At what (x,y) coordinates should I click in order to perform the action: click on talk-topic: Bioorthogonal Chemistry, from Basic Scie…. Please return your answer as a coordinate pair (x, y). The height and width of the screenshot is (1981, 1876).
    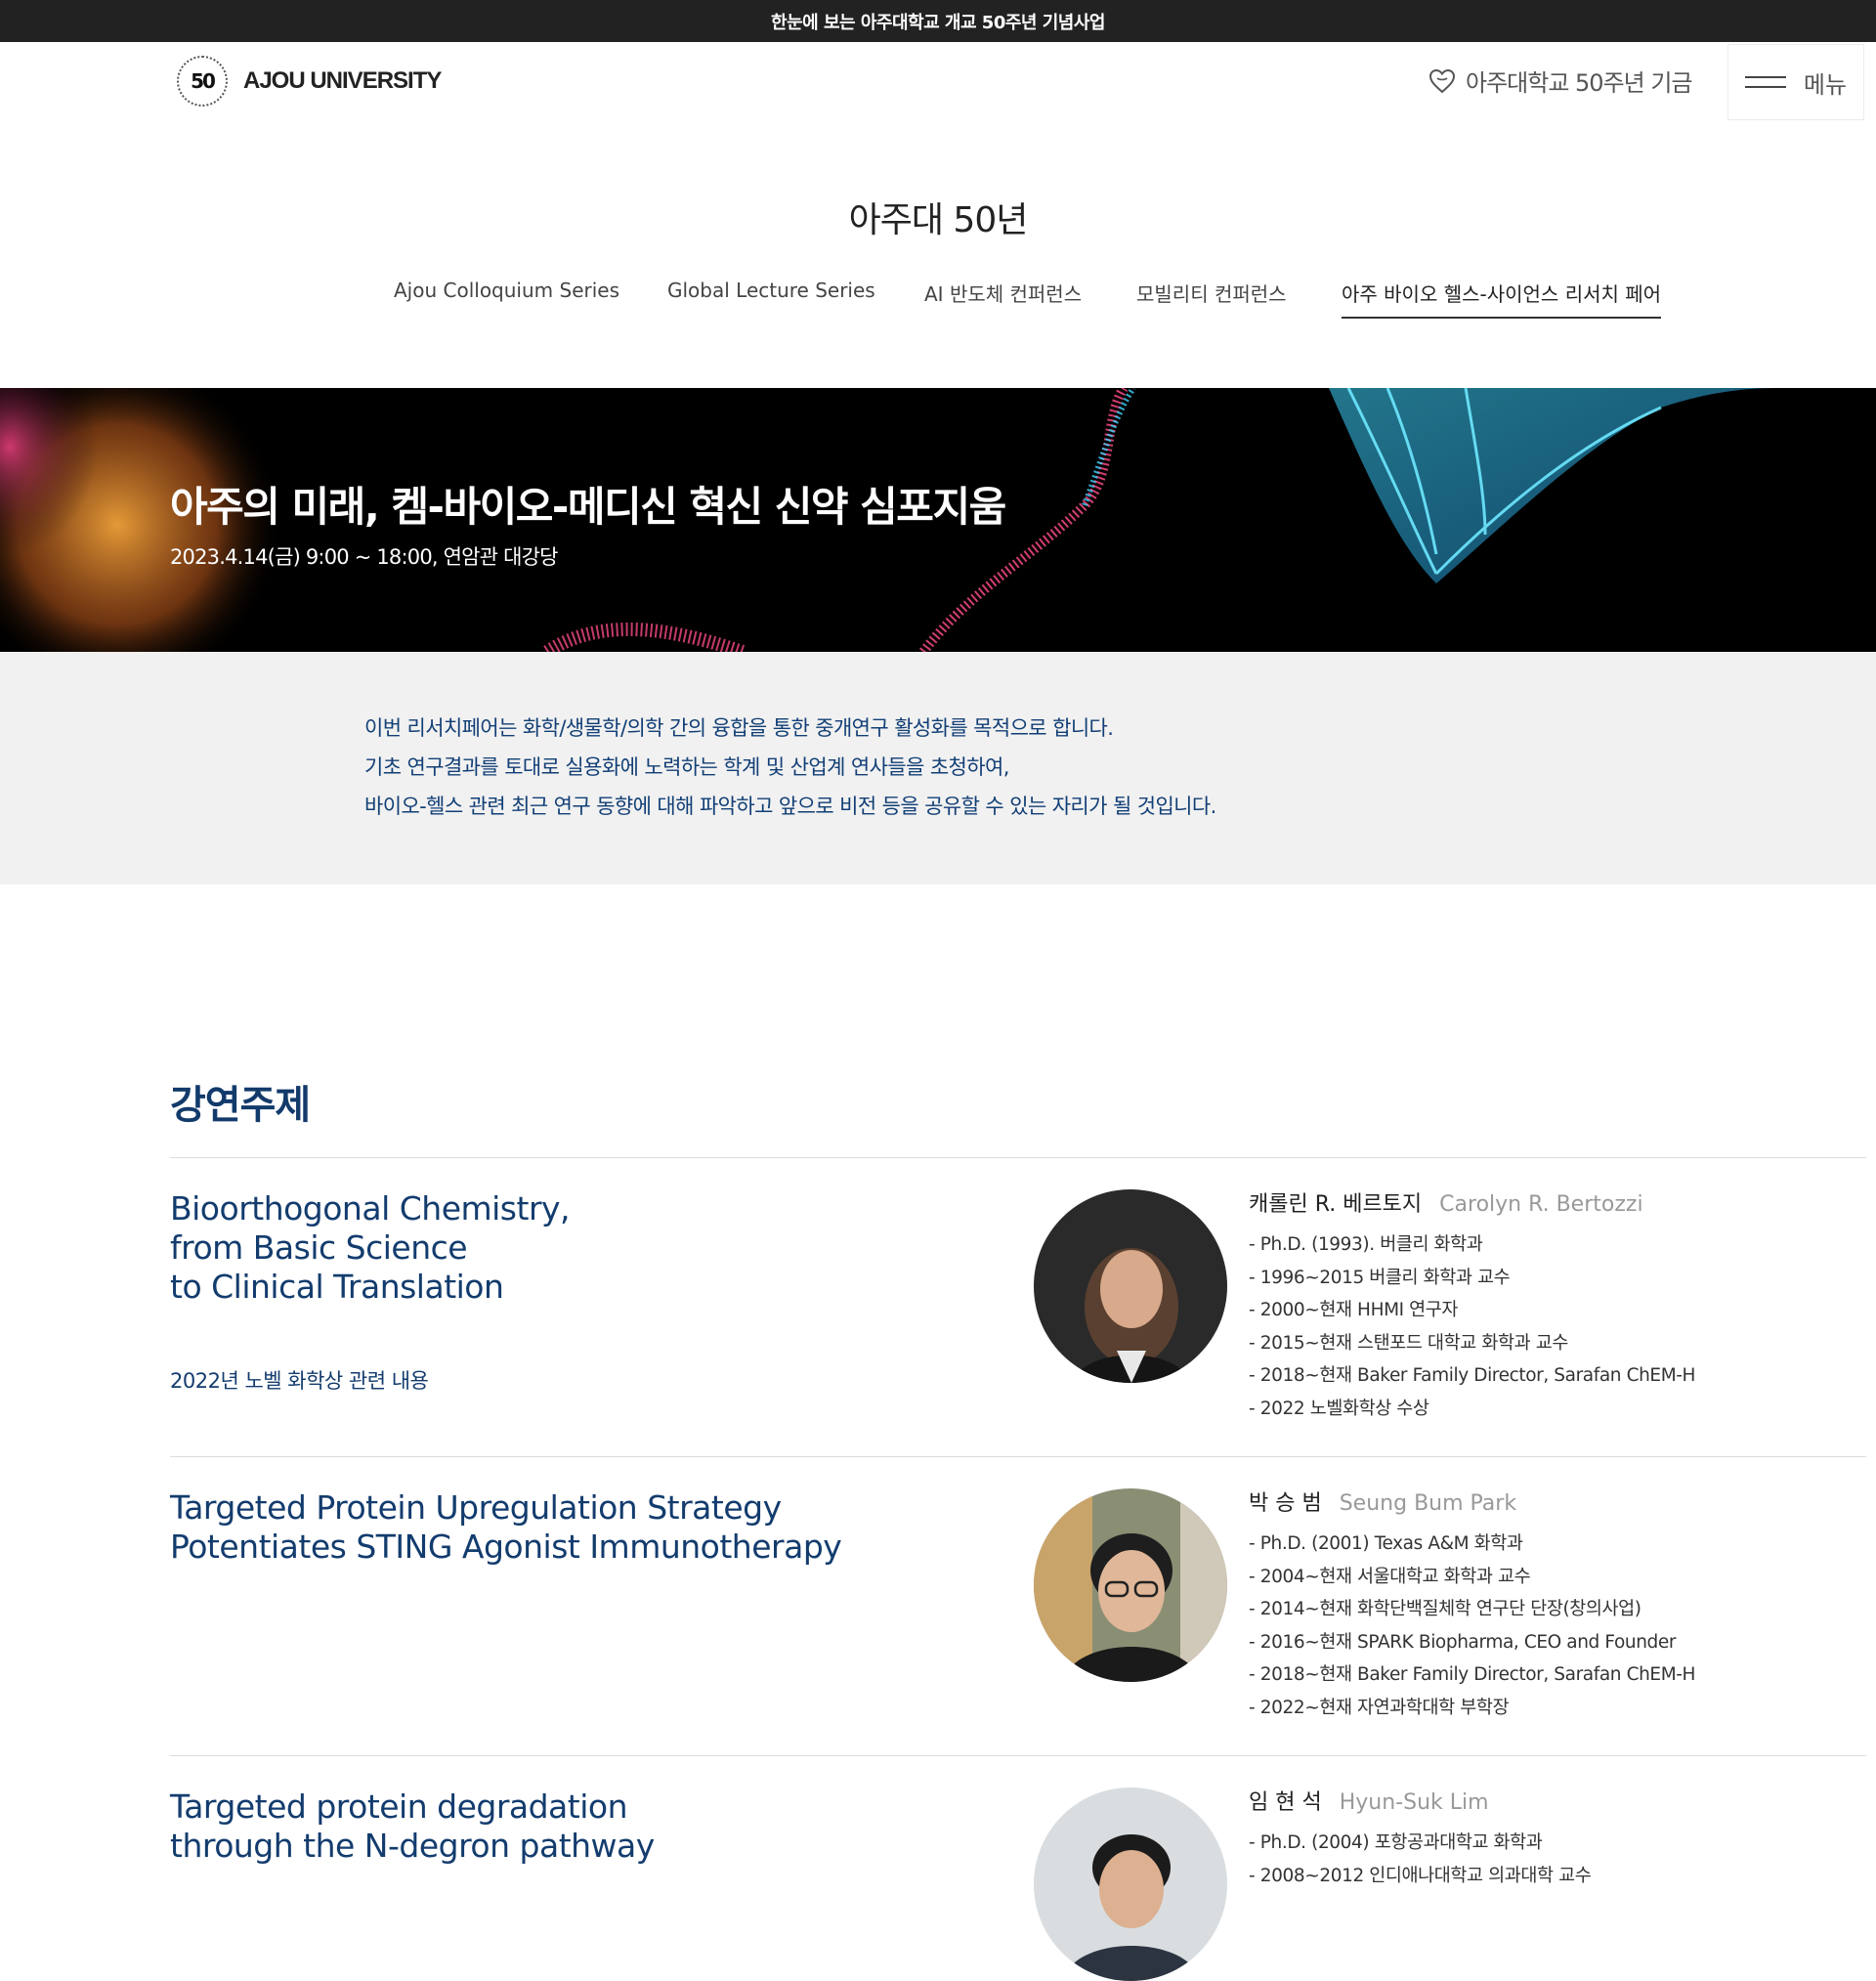
    Looking at the image, I should click on (370, 1248).